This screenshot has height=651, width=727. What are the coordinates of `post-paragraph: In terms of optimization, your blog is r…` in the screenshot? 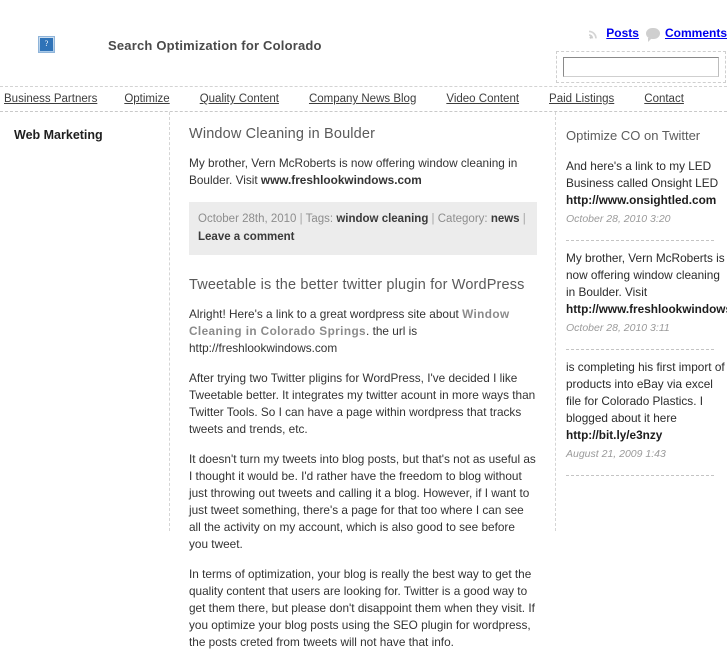 It's located at (362, 608).